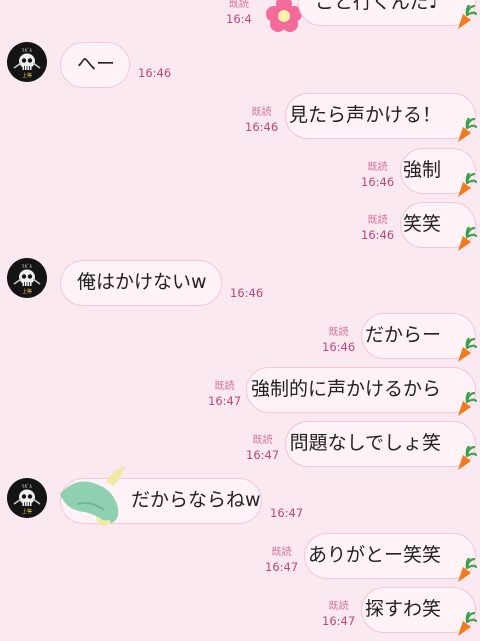 The width and height of the screenshot is (480, 641). Describe the element at coordinates (364, 115) in the screenshot. I see `message-text: 見たら声かける！` at that location.